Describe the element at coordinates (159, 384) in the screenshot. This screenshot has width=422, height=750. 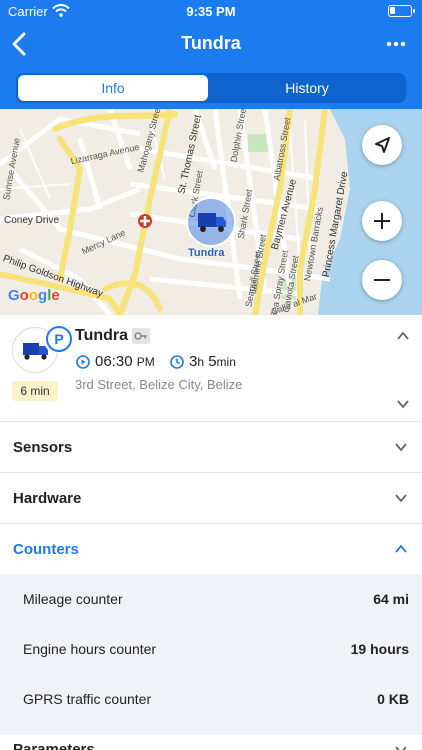
I see `unit-address: 3rd Street, Belize City, Belize` at that location.